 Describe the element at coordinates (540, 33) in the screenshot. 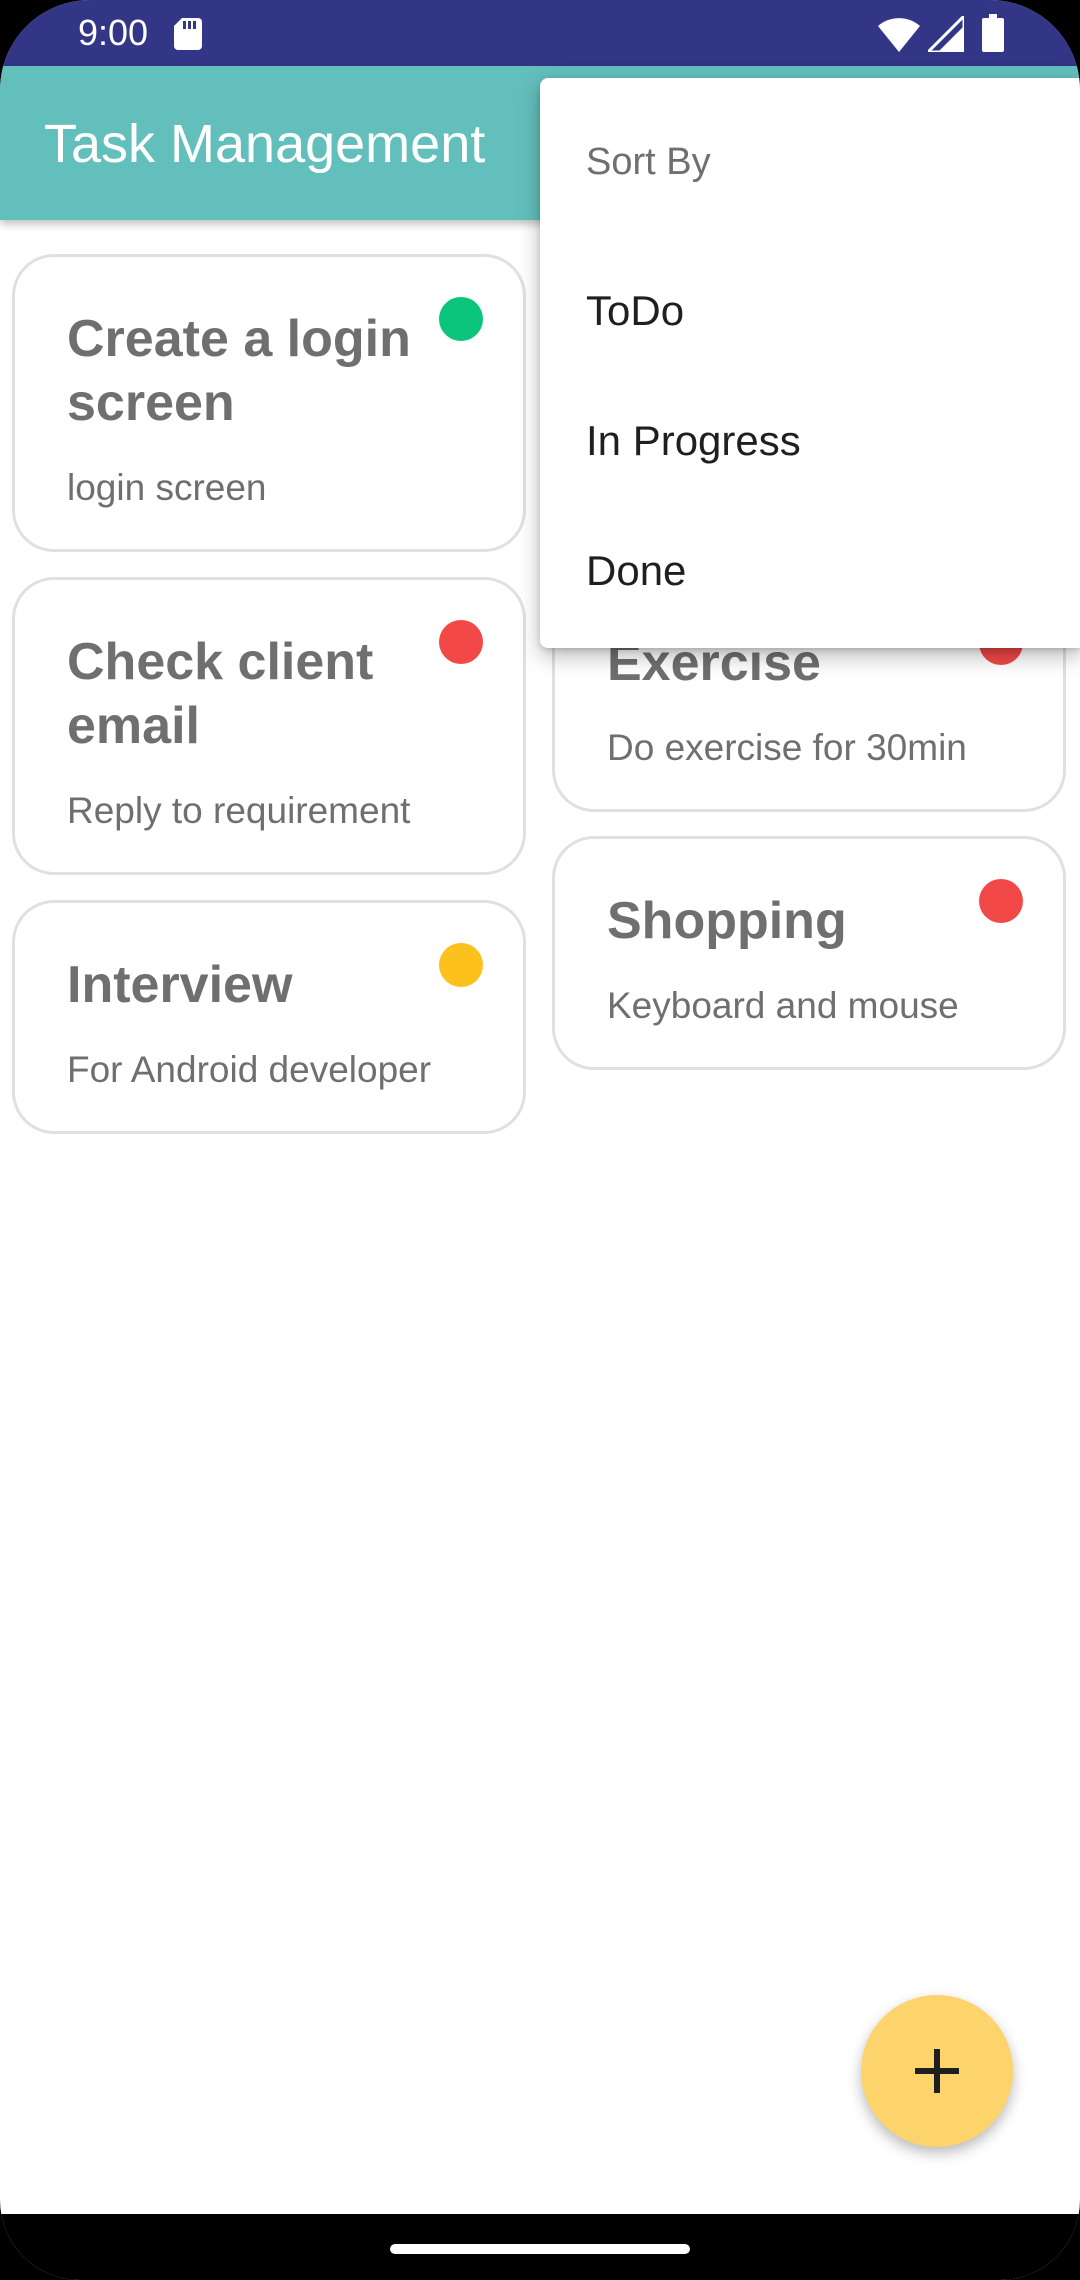

I see `status-bar: 9:00` at that location.